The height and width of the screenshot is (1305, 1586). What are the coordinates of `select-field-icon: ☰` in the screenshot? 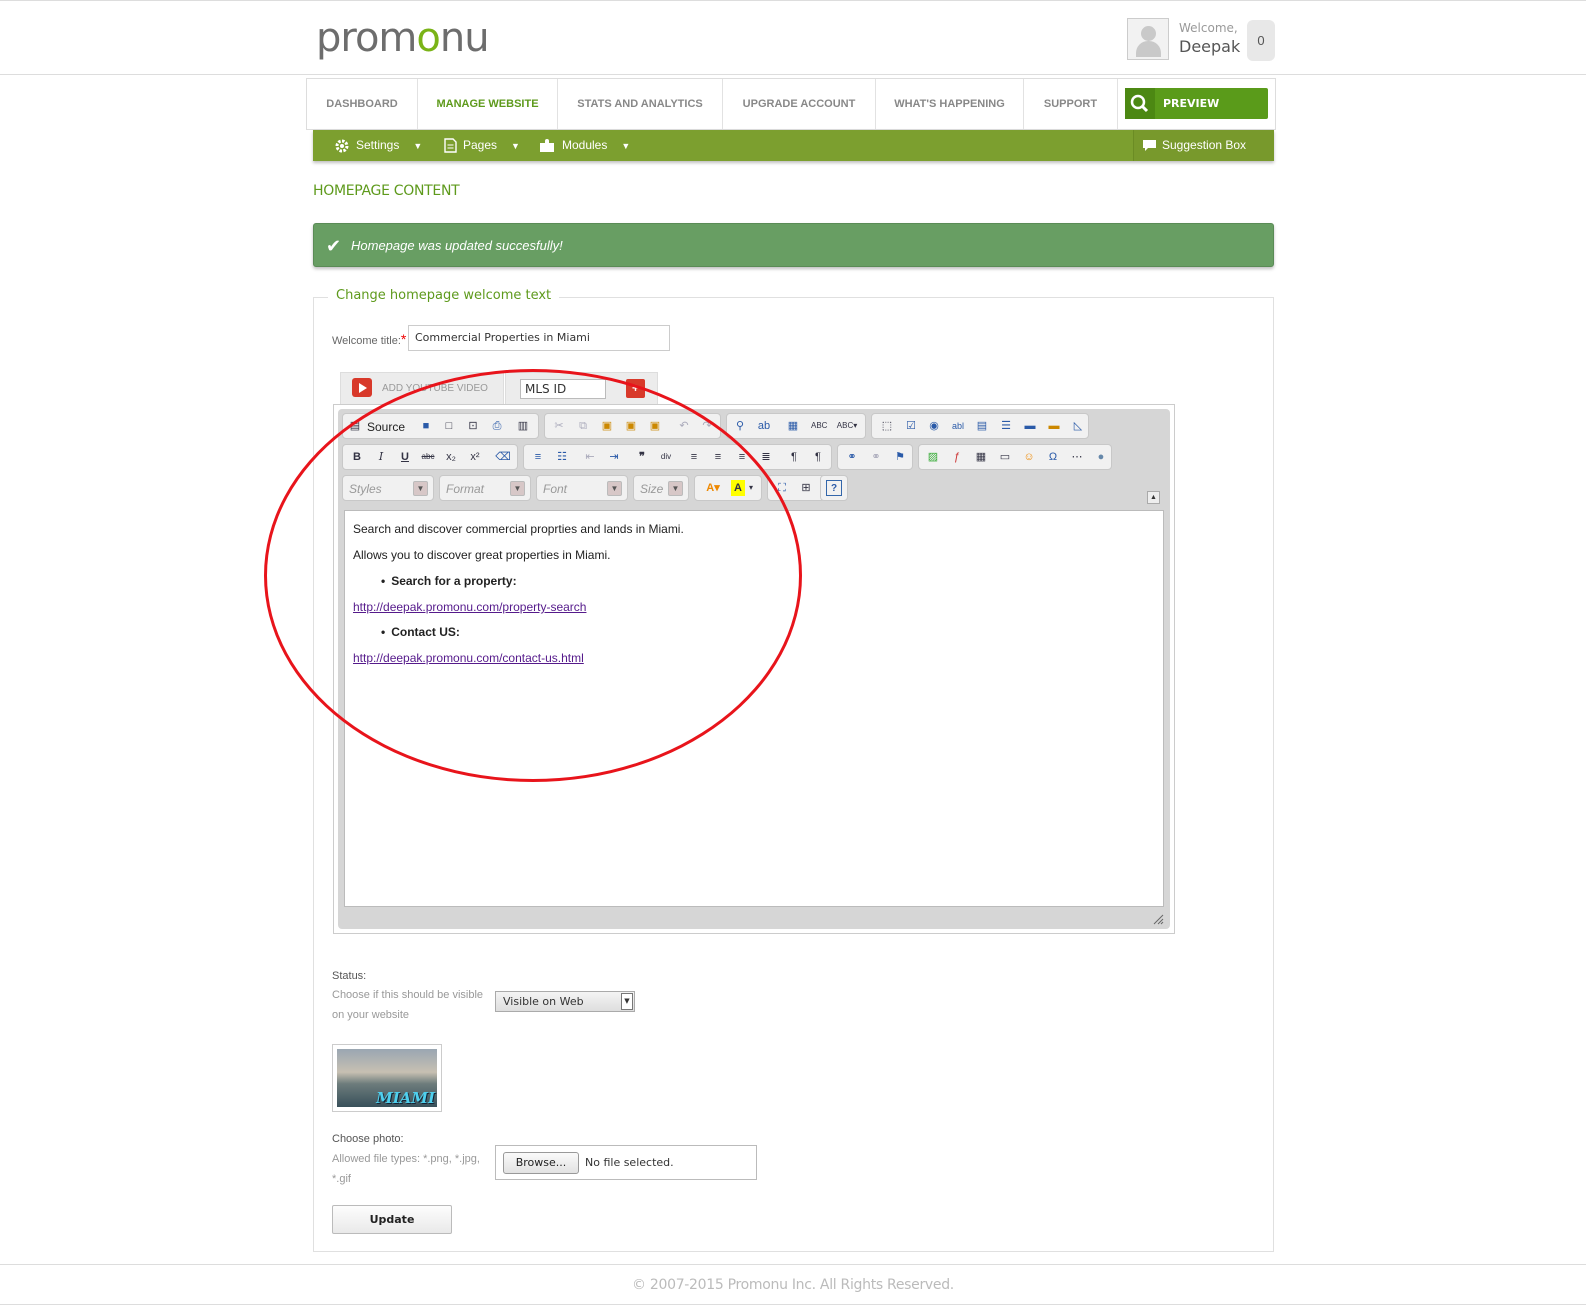 It's located at (1006, 426).